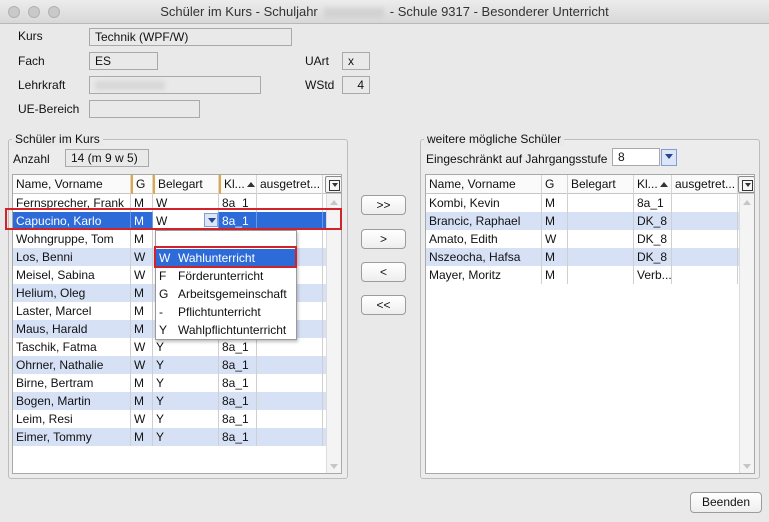 The image size is (769, 522). I want to click on sort-ascending-icon, so click(663, 185).